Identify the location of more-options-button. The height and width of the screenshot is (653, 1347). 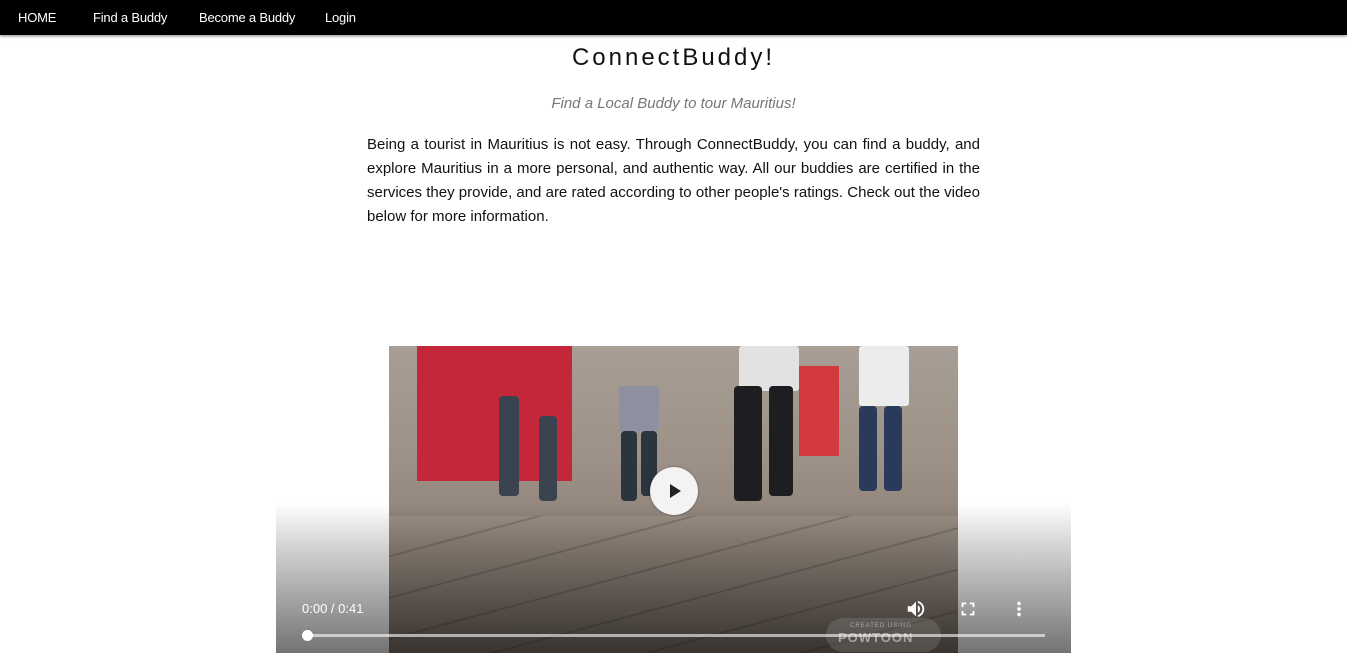
(1019, 609).